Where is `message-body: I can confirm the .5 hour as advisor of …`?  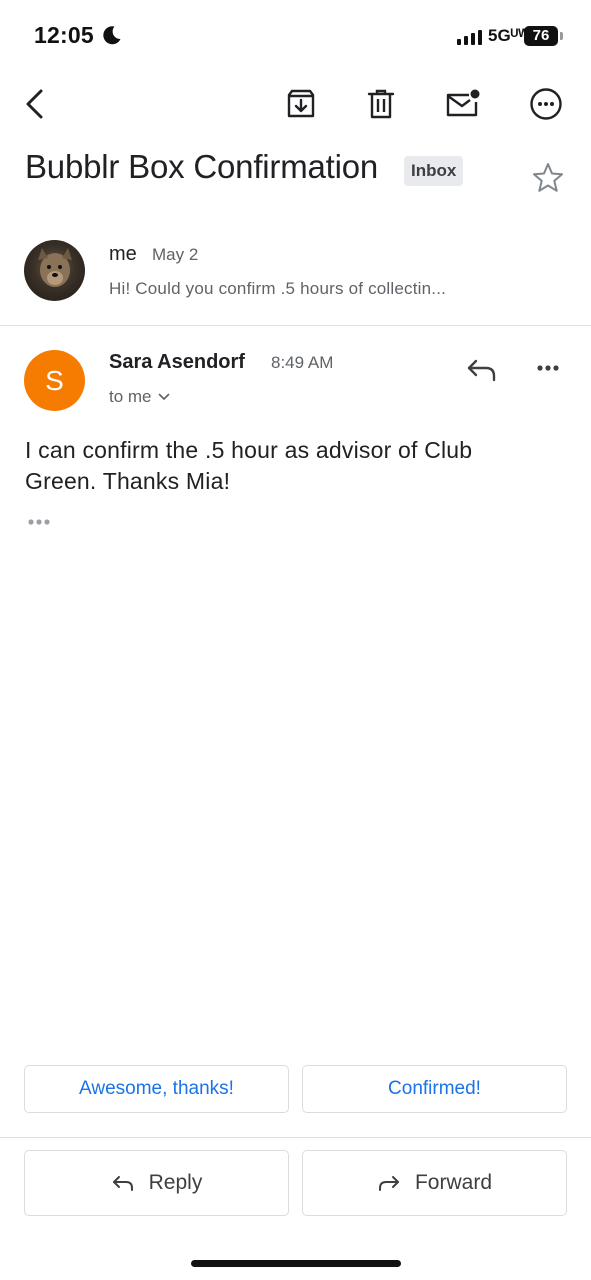
message-body: I can confirm the .5 hour as advisor of … is located at coordinates (249, 465).